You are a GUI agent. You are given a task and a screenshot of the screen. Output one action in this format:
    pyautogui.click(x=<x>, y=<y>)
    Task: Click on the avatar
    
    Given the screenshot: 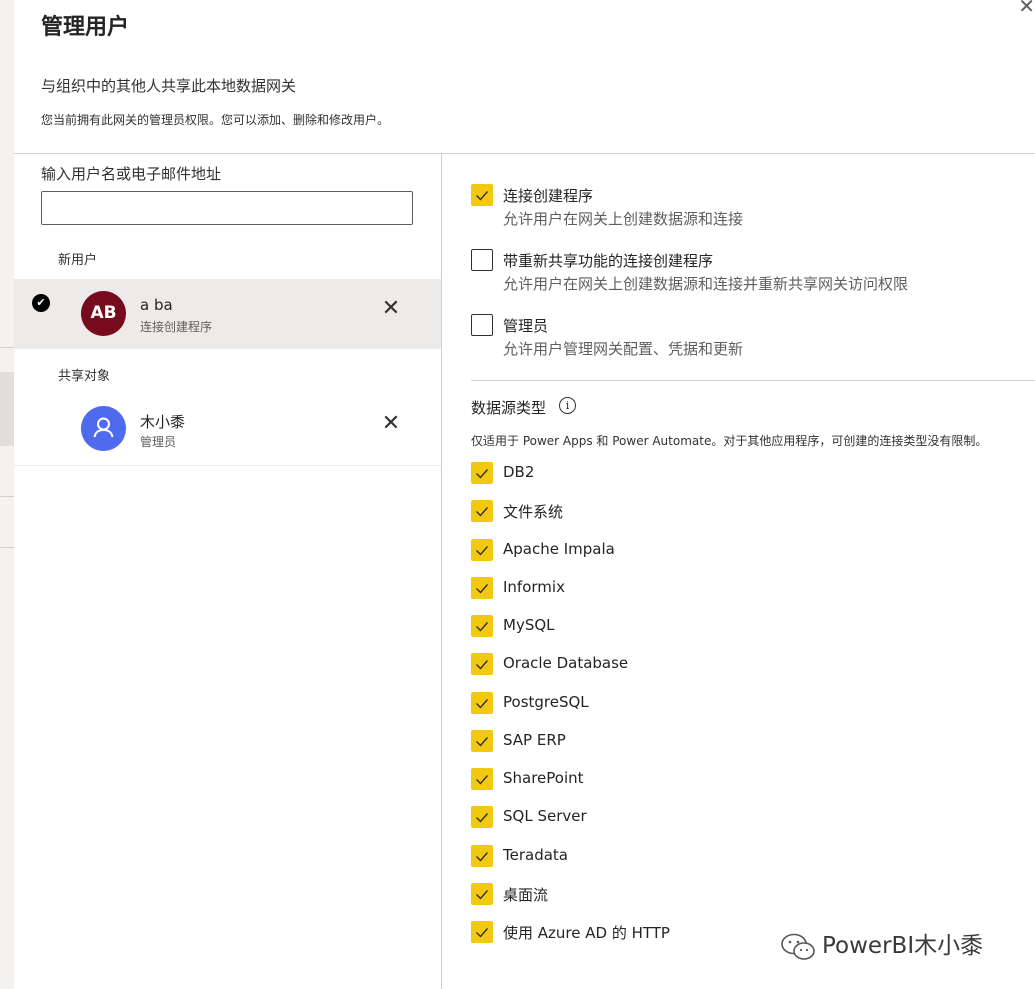 What is the action you would take?
    pyautogui.click(x=103, y=428)
    